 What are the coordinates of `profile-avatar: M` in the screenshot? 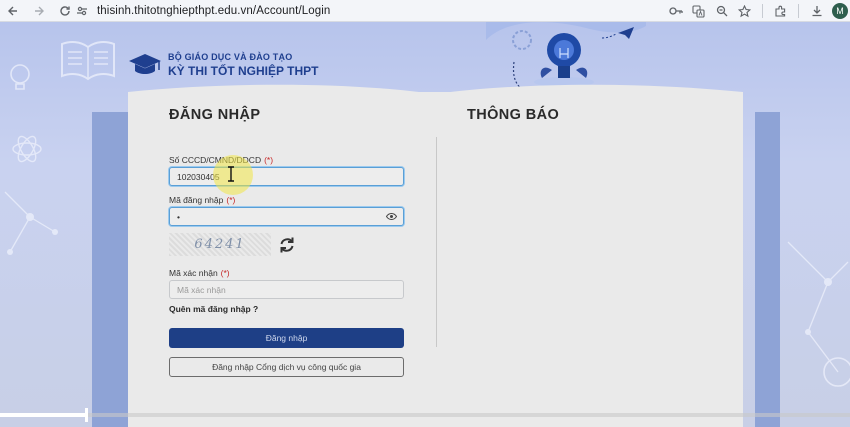 It's located at (840, 11).